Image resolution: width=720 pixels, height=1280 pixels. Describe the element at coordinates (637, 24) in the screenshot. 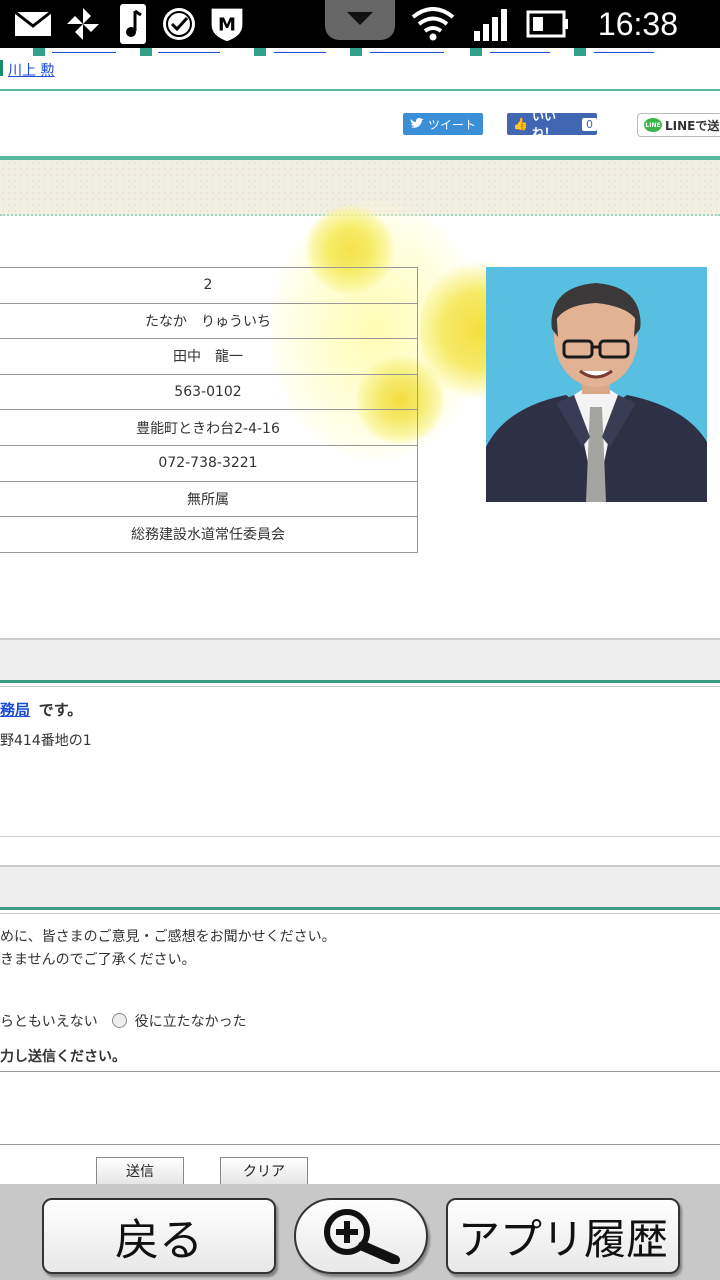

I see `clock: 16:38` at that location.